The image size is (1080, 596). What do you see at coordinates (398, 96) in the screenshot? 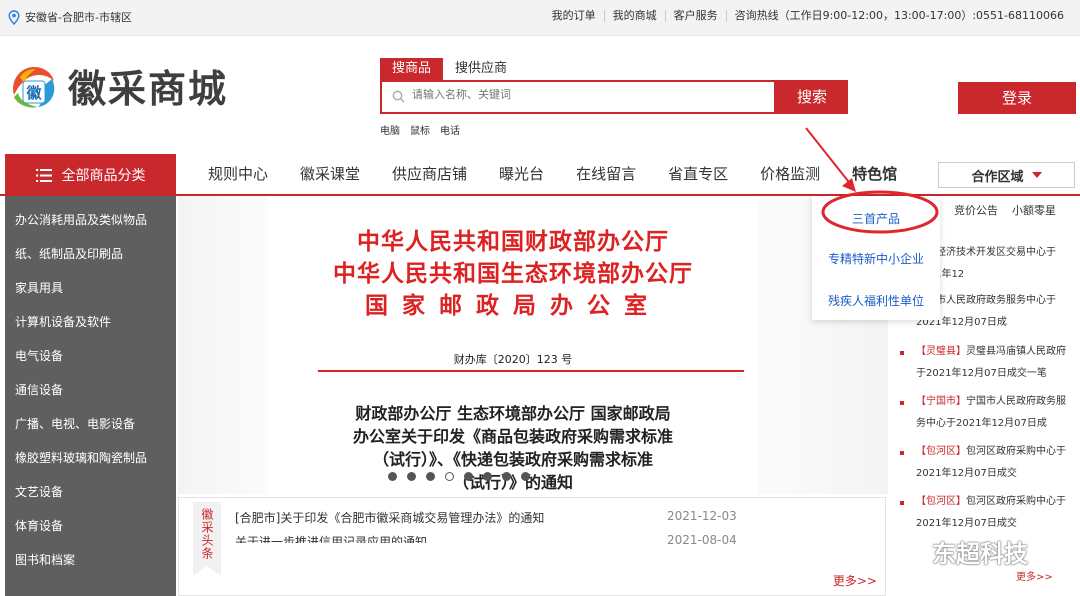
I see `search-icon` at bounding box center [398, 96].